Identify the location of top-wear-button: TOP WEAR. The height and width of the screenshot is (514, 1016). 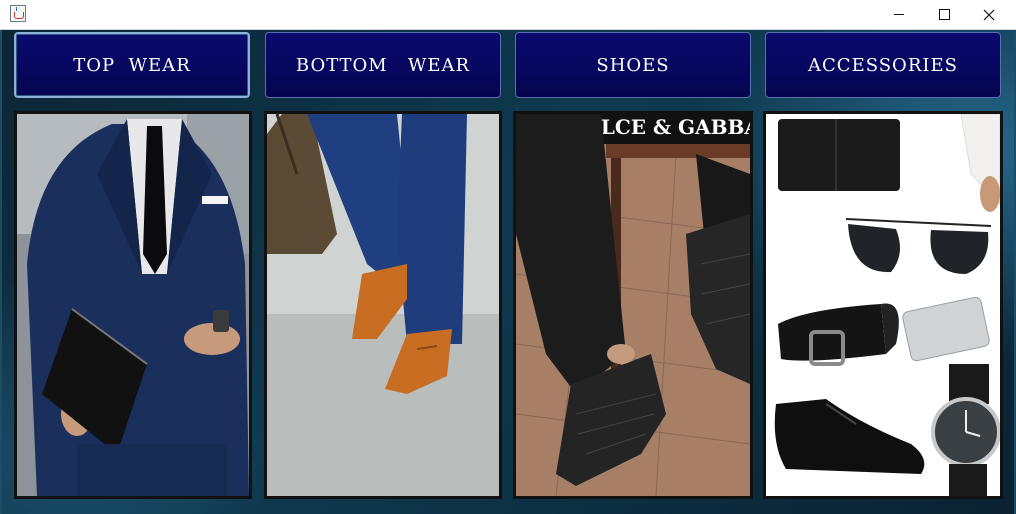
(132, 65).